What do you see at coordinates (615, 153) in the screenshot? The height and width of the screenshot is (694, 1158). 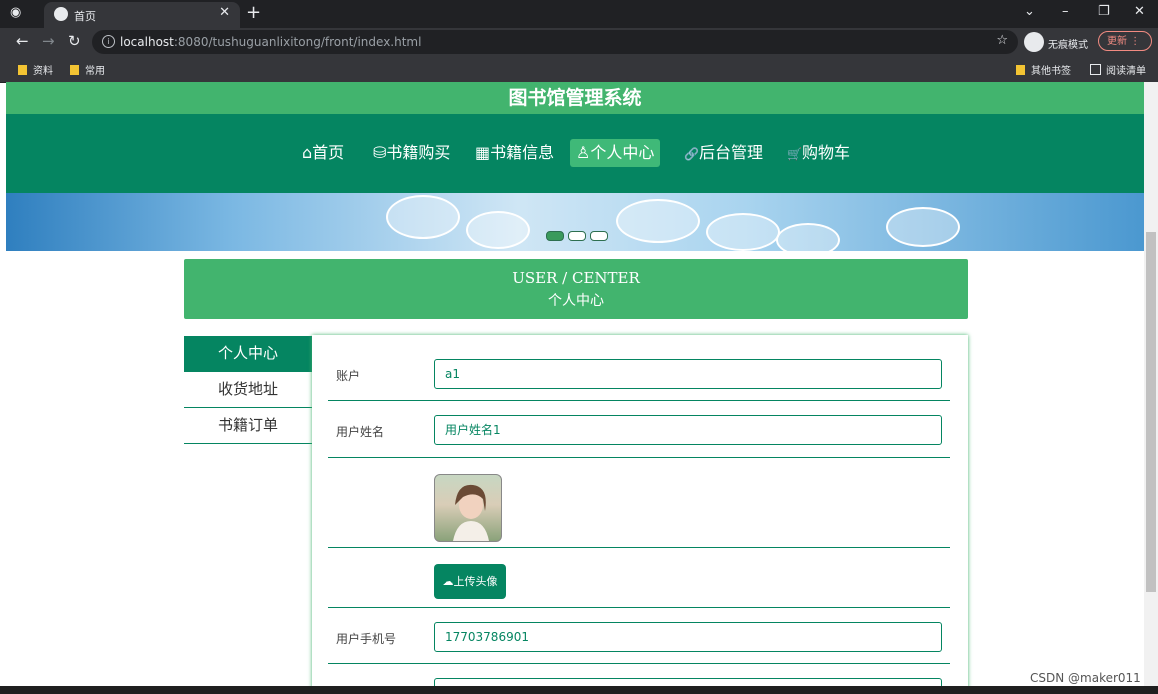 I see `nav-user-center: ♙个人中心` at bounding box center [615, 153].